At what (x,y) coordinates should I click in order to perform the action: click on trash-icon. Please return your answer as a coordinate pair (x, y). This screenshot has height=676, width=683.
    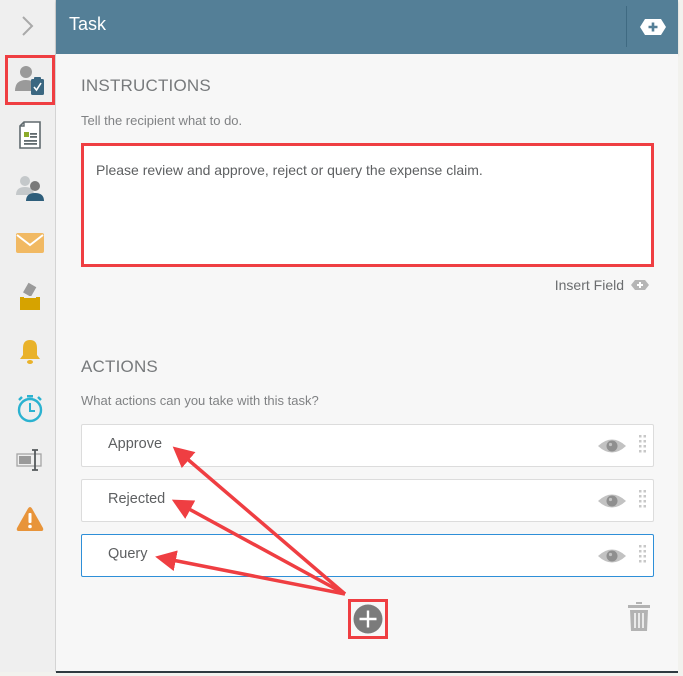
    Looking at the image, I should click on (639, 616).